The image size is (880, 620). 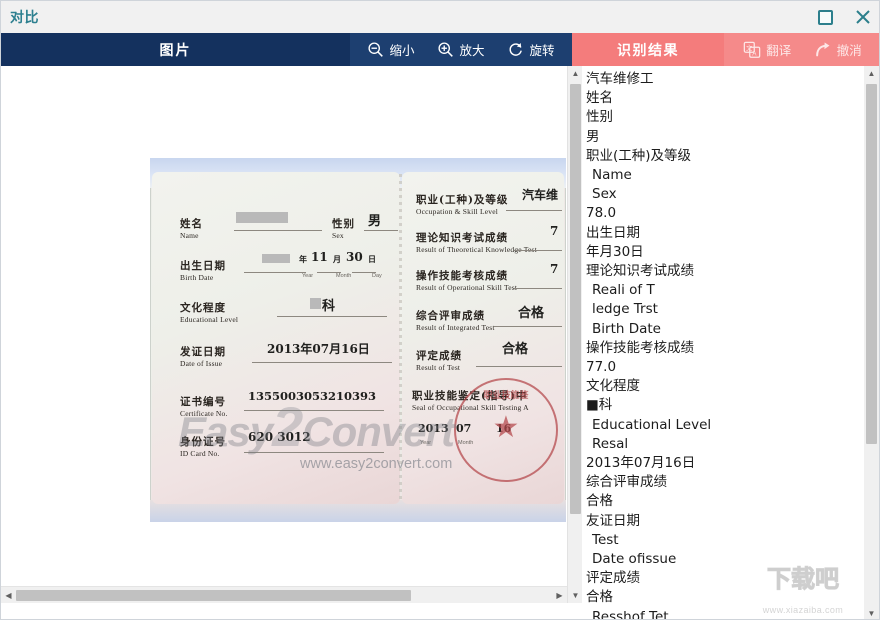 What do you see at coordinates (538, 250) in the screenshot?
I see `rule-theoretical` at bounding box center [538, 250].